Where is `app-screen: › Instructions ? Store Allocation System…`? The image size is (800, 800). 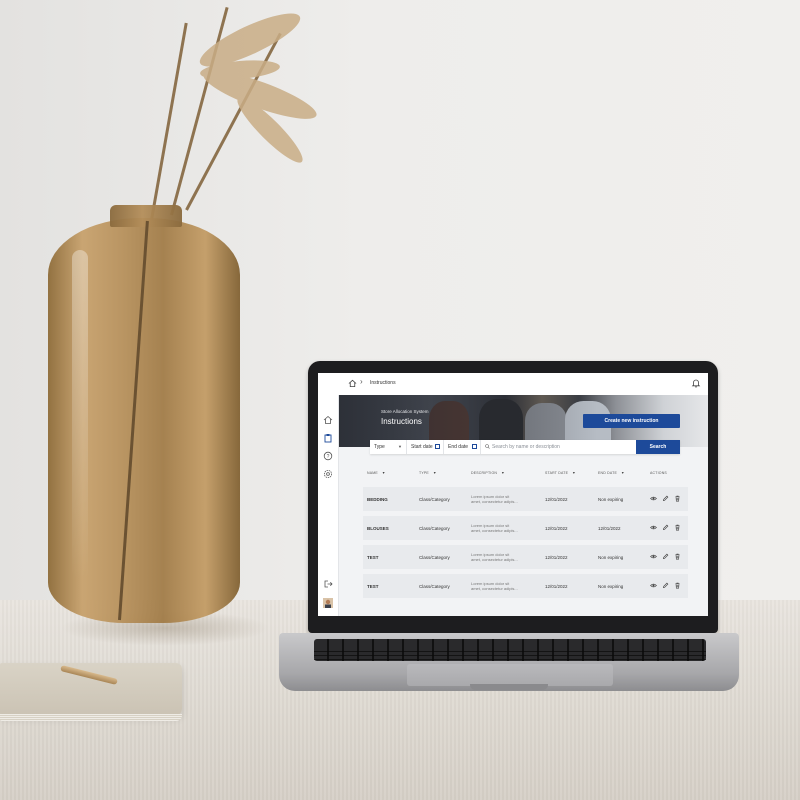
app-screen: › Instructions ? Store Allocation System… is located at coordinates (513, 494).